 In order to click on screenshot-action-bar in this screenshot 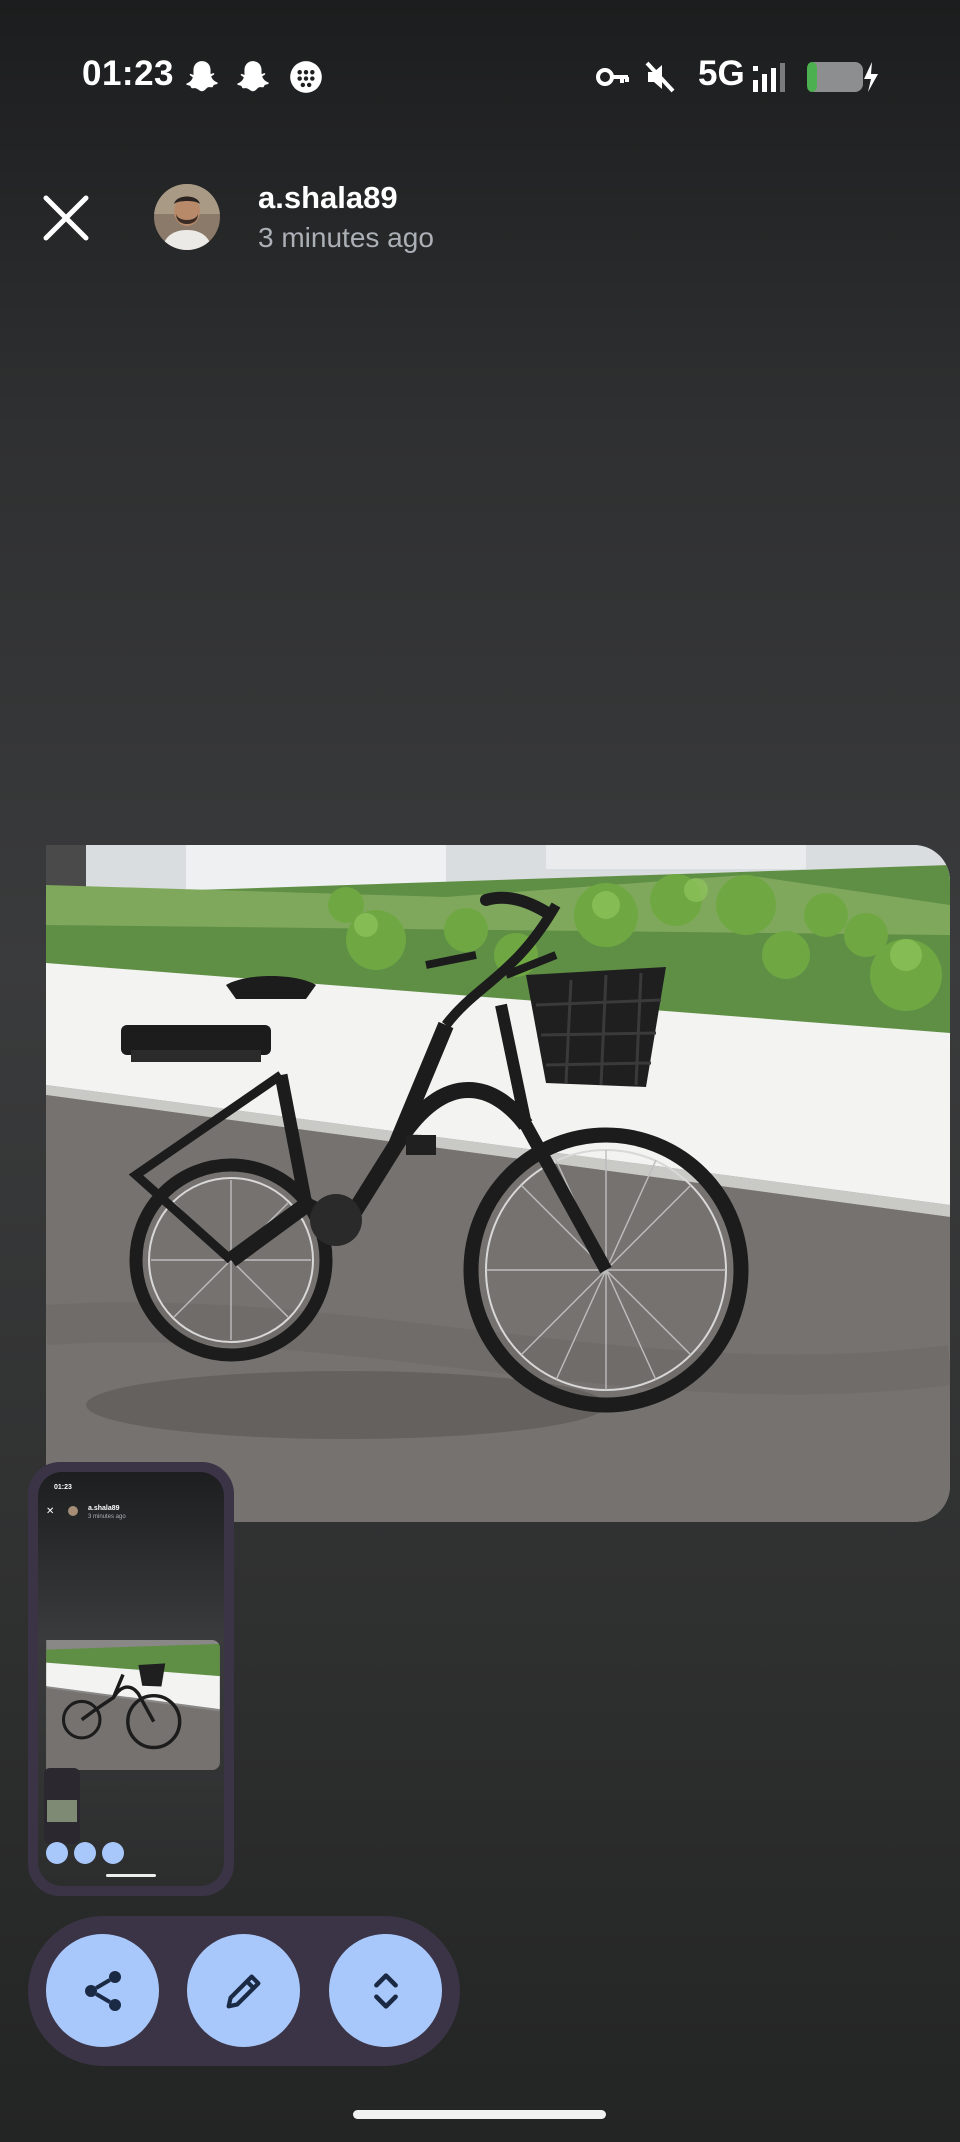, I will do `click(244, 1991)`.